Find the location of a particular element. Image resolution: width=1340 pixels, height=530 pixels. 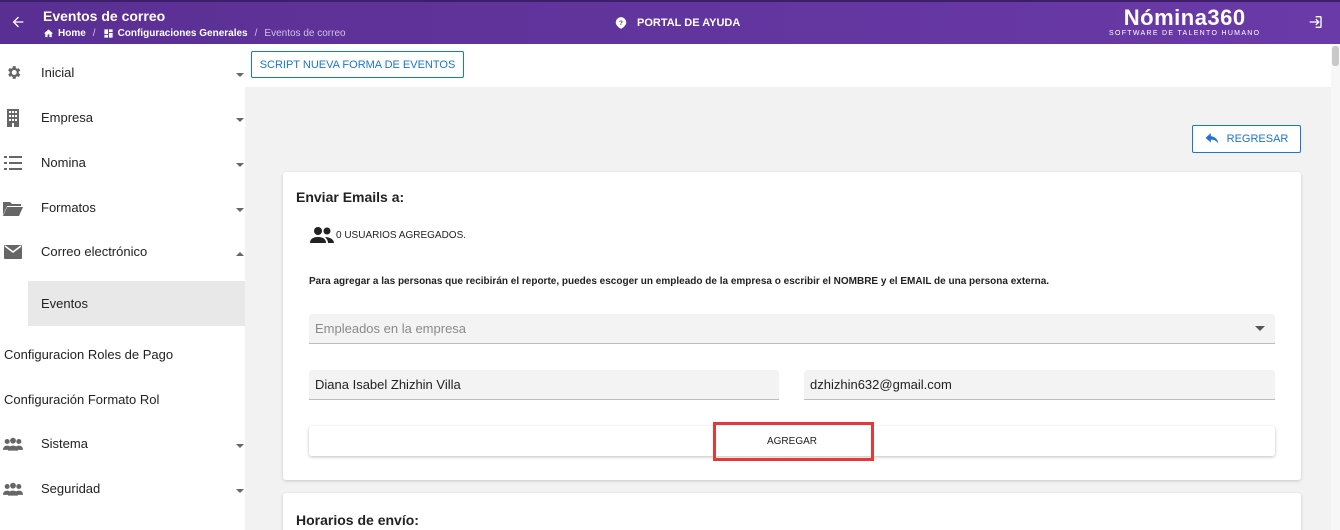

sidebar-item-label: Correo electrónico is located at coordinates (94, 251).